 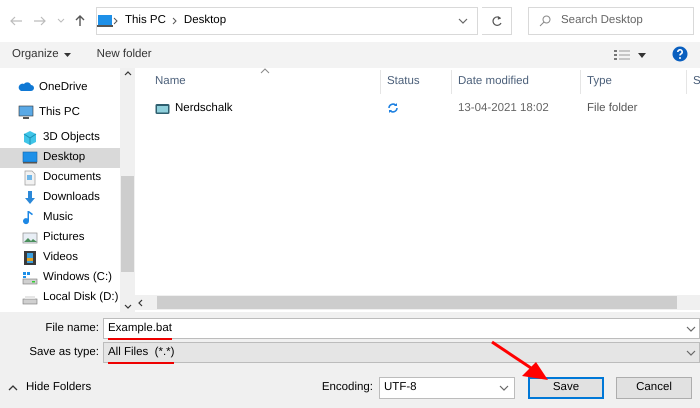 What do you see at coordinates (60, 298) in the screenshot?
I see `sidebar-item: Local Disk (D:)` at bounding box center [60, 298].